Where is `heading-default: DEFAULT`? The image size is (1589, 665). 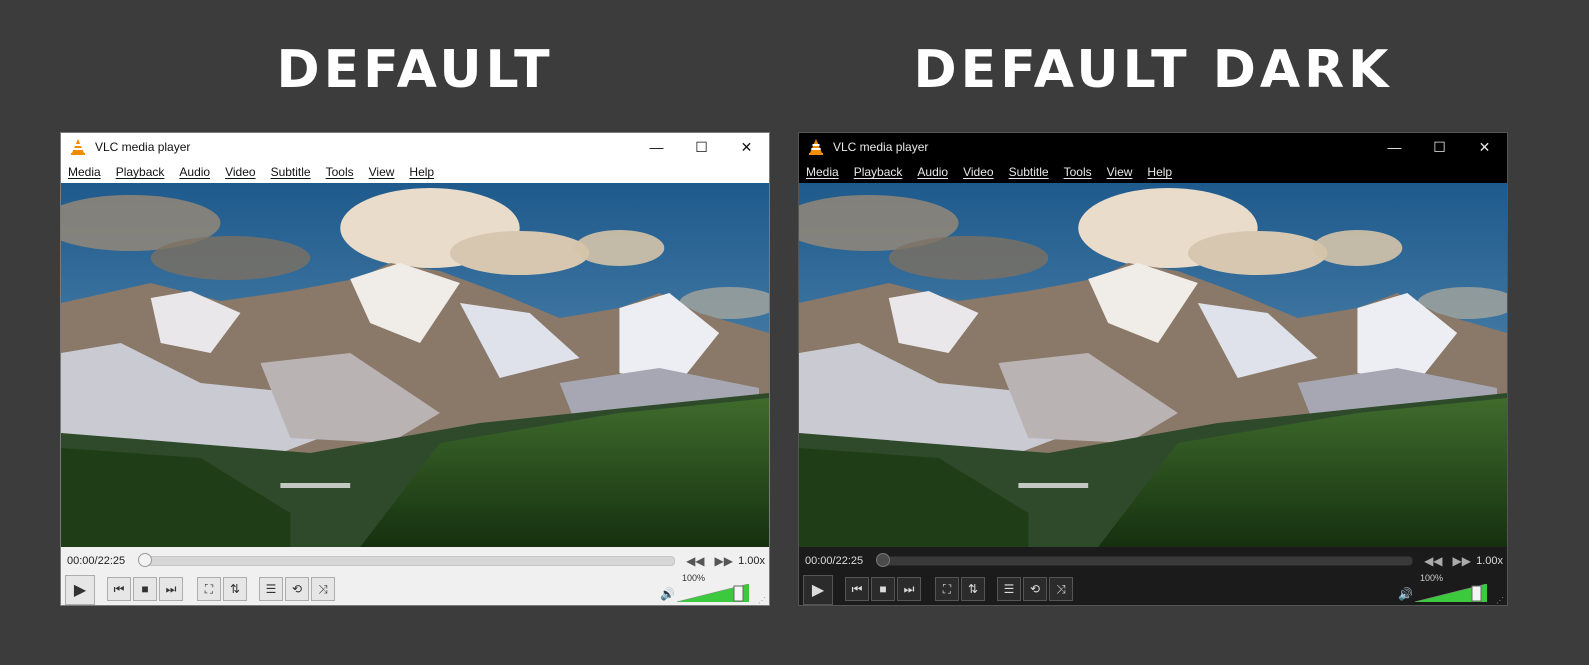
heading-default: DEFAULT is located at coordinates (415, 70).